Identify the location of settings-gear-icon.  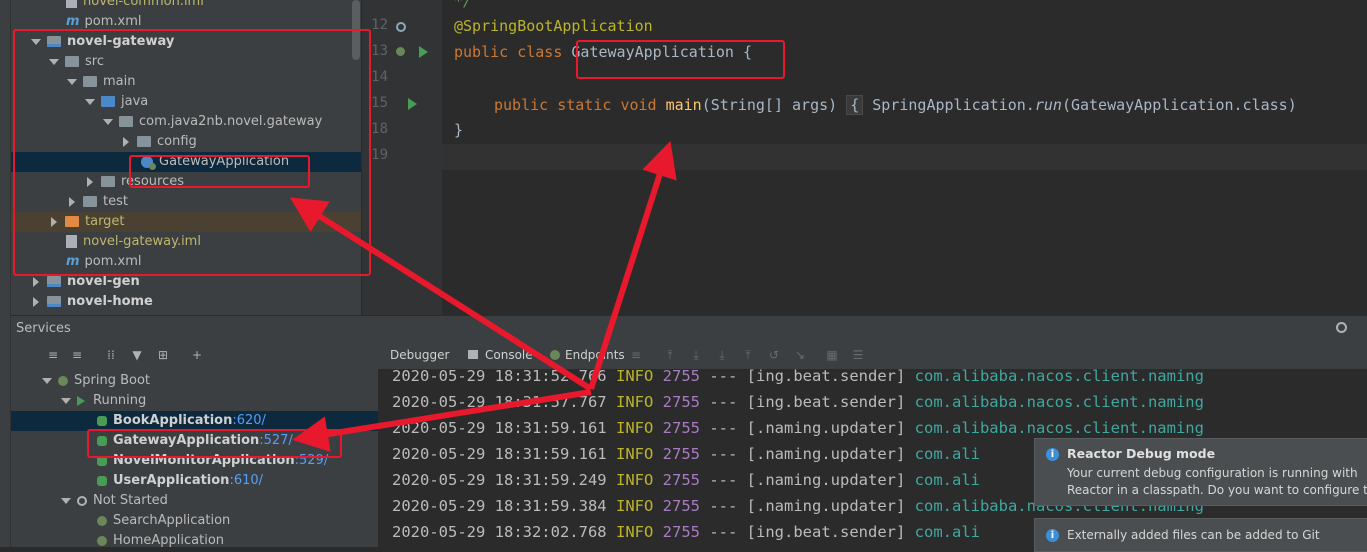
(1341, 327).